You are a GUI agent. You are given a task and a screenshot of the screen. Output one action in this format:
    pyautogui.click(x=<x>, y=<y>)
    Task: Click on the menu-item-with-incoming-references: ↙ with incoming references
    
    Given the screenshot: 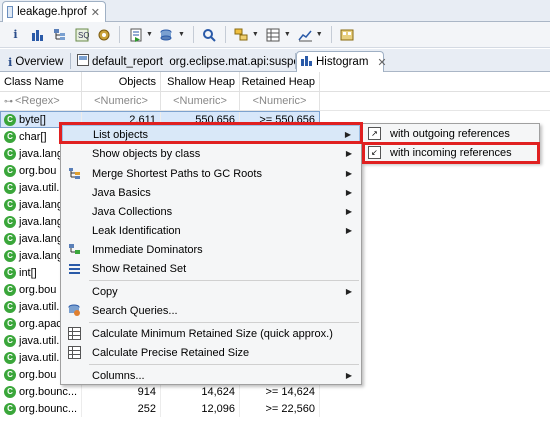 What is the action you would take?
    pyautogui.click(x=451, y=153)
    